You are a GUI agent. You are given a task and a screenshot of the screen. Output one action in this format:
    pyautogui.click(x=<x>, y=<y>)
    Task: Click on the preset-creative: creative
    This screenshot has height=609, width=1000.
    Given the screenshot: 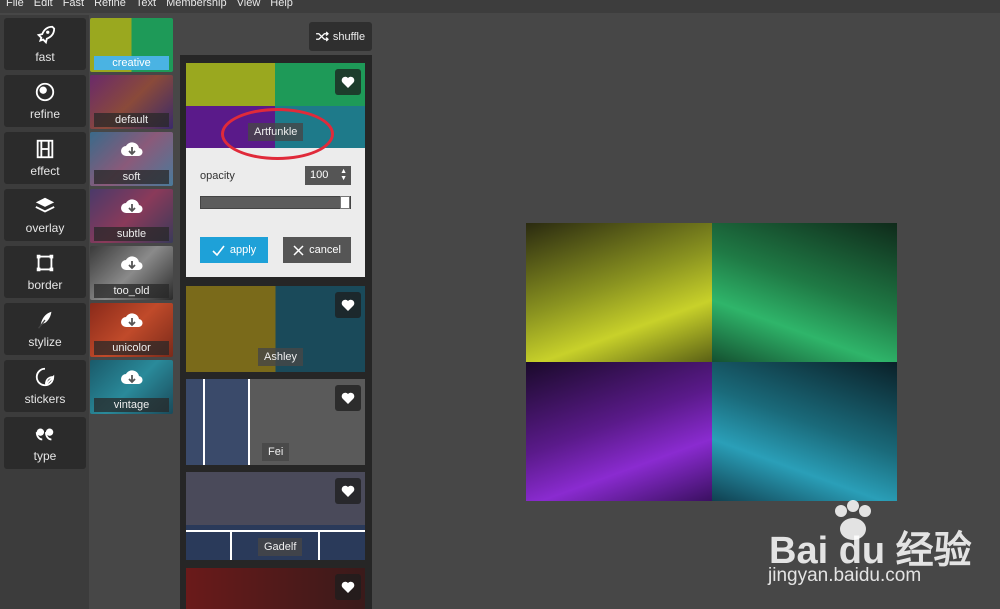 What is the action you would take?
    pyautogui.click(x=131, y=45)
    